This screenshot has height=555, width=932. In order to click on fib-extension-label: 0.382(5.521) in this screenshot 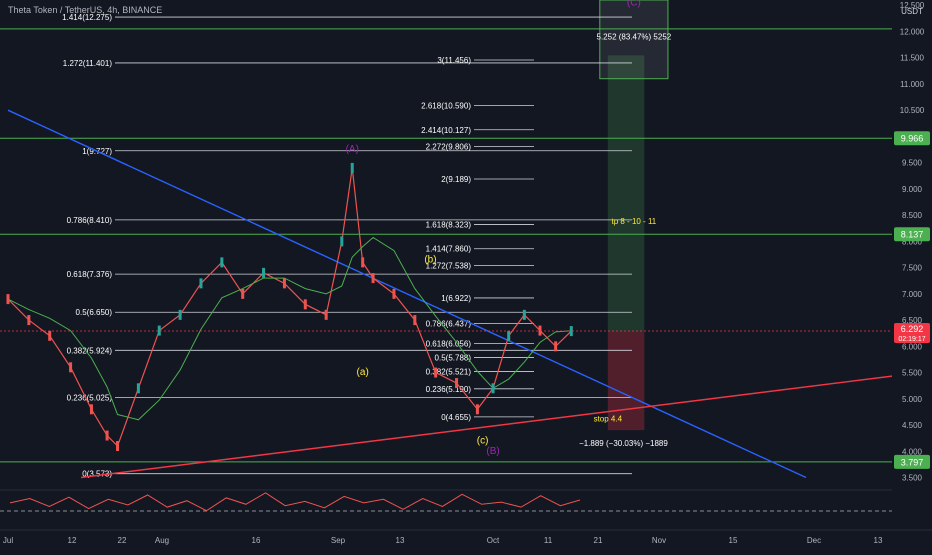, I will do `click(449, 371)`.